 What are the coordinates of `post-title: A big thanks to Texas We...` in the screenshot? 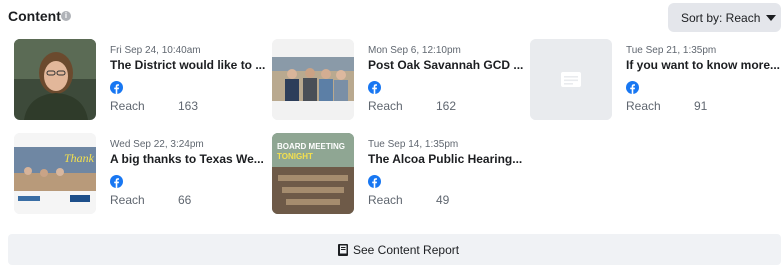 It's located at (187, 159).